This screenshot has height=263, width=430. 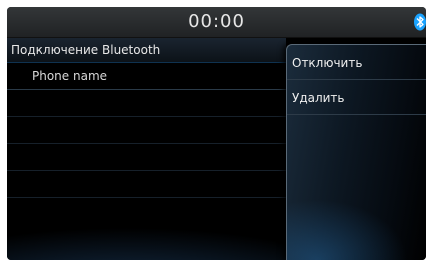 I want to click on status-bar: 00:00, so click(x=216, y=22).